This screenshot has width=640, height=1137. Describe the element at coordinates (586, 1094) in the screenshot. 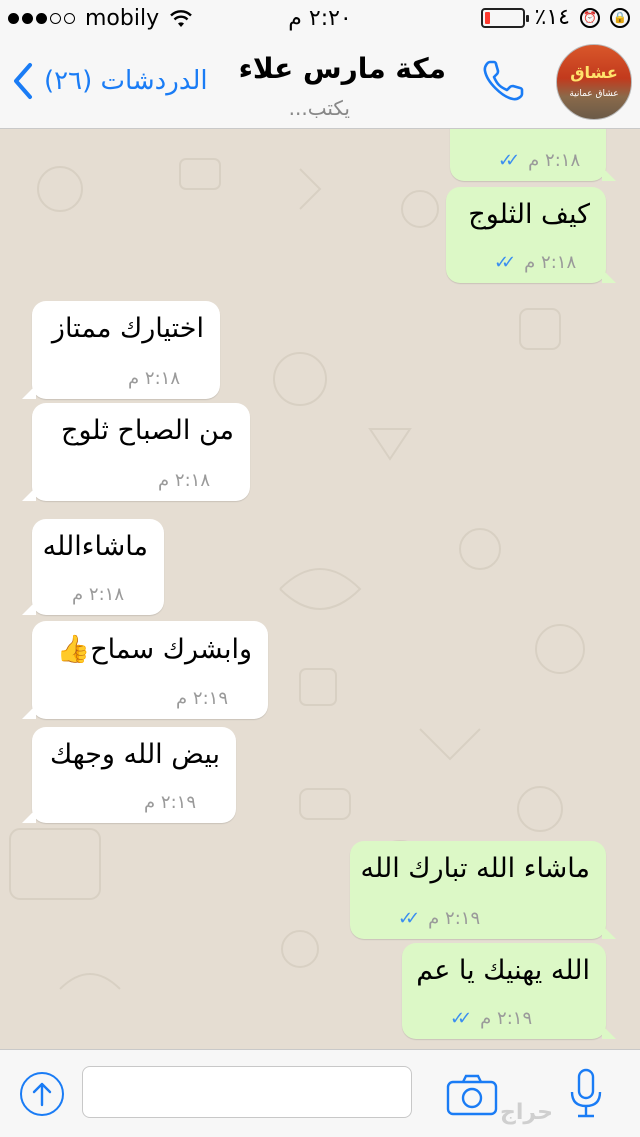

I see `microphone-icon` at that location.